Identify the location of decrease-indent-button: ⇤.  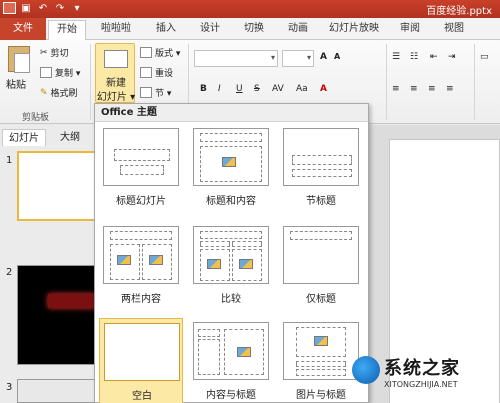
(434, 57).